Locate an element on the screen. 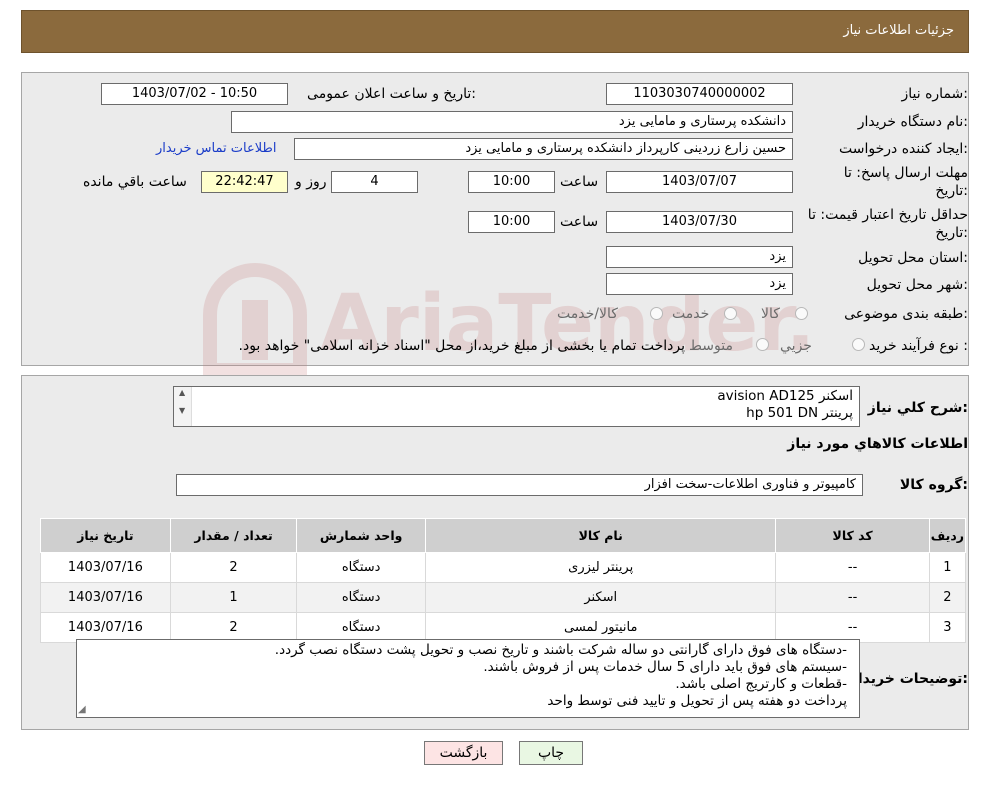  table-row: 2 -- اسکنر دستگاه 1 1403/07/16 is located at coordinates (503, 597).